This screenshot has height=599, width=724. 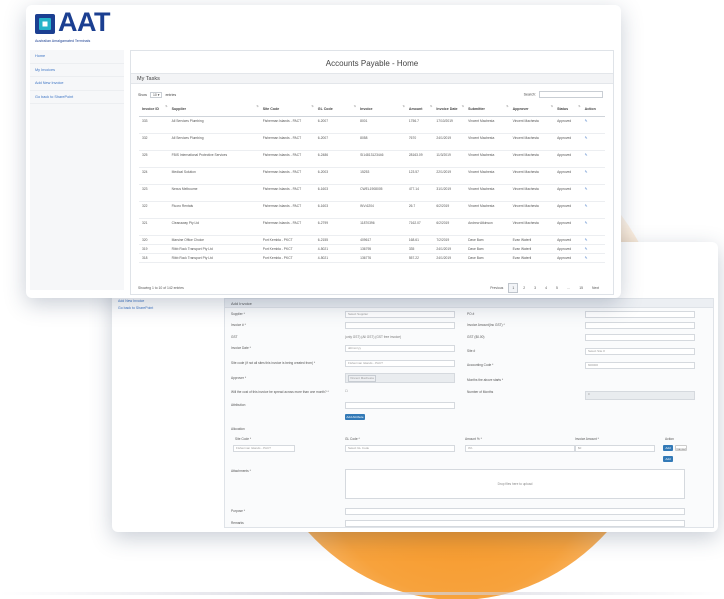 What do you see at coordinates (520, 108) in the screenshot?
I see `column-label: Approver` at bounding box center [520, 108].